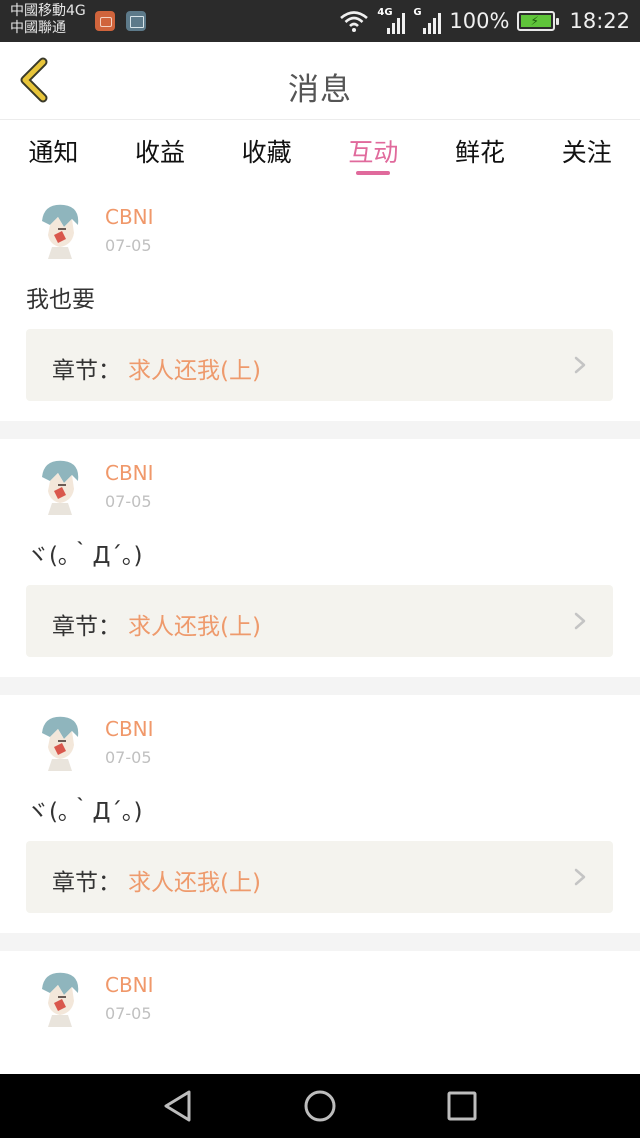  What do you see at coordinates (427, 20) in the screenshot?
I see `signal-icon-2: G` at bounding box center [427, 20].